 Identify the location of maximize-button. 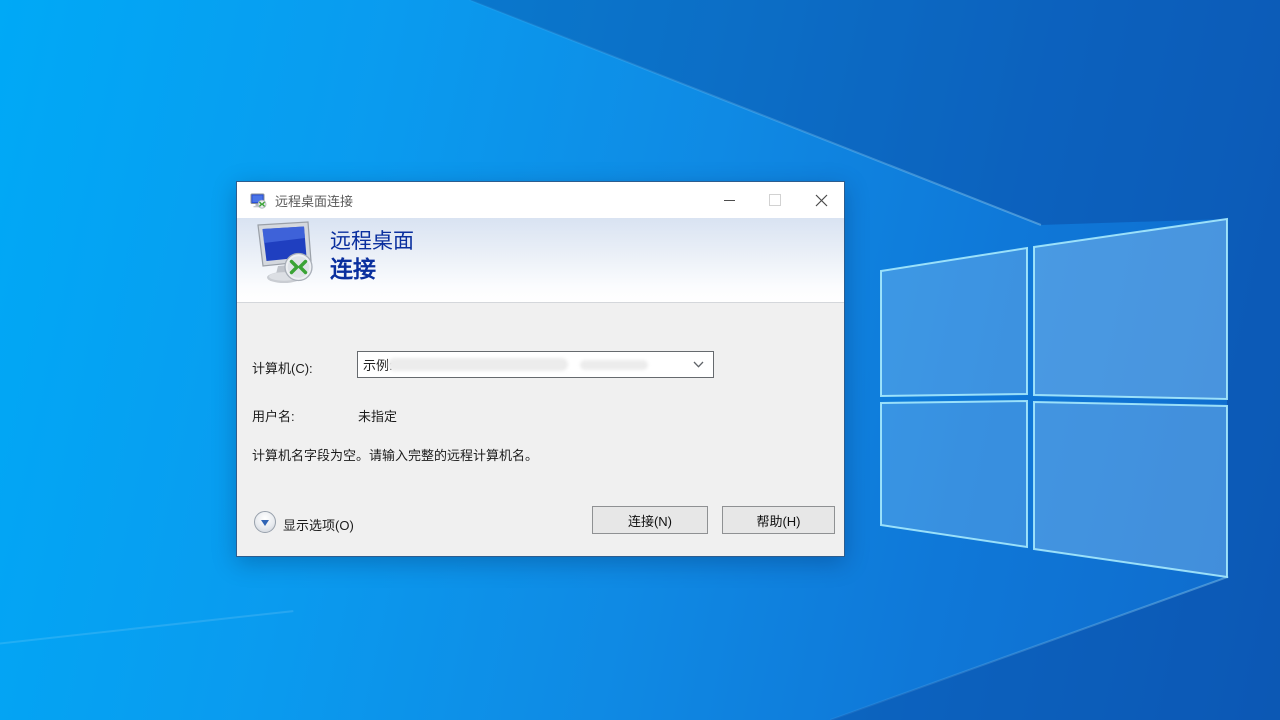
(775, 200).